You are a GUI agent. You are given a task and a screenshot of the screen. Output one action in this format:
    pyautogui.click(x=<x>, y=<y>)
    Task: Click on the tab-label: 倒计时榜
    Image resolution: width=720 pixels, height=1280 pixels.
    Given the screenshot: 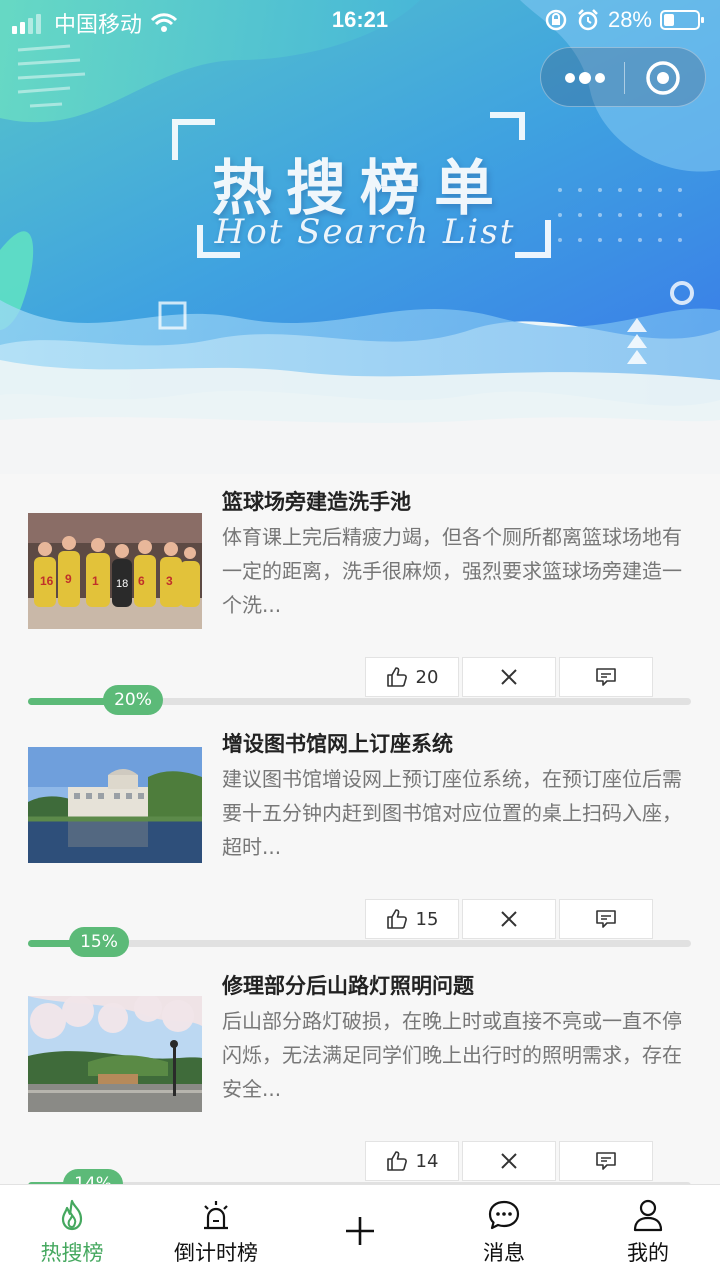 What is the action you would take?
    pyautogui.click(x=216, y=1253)
    